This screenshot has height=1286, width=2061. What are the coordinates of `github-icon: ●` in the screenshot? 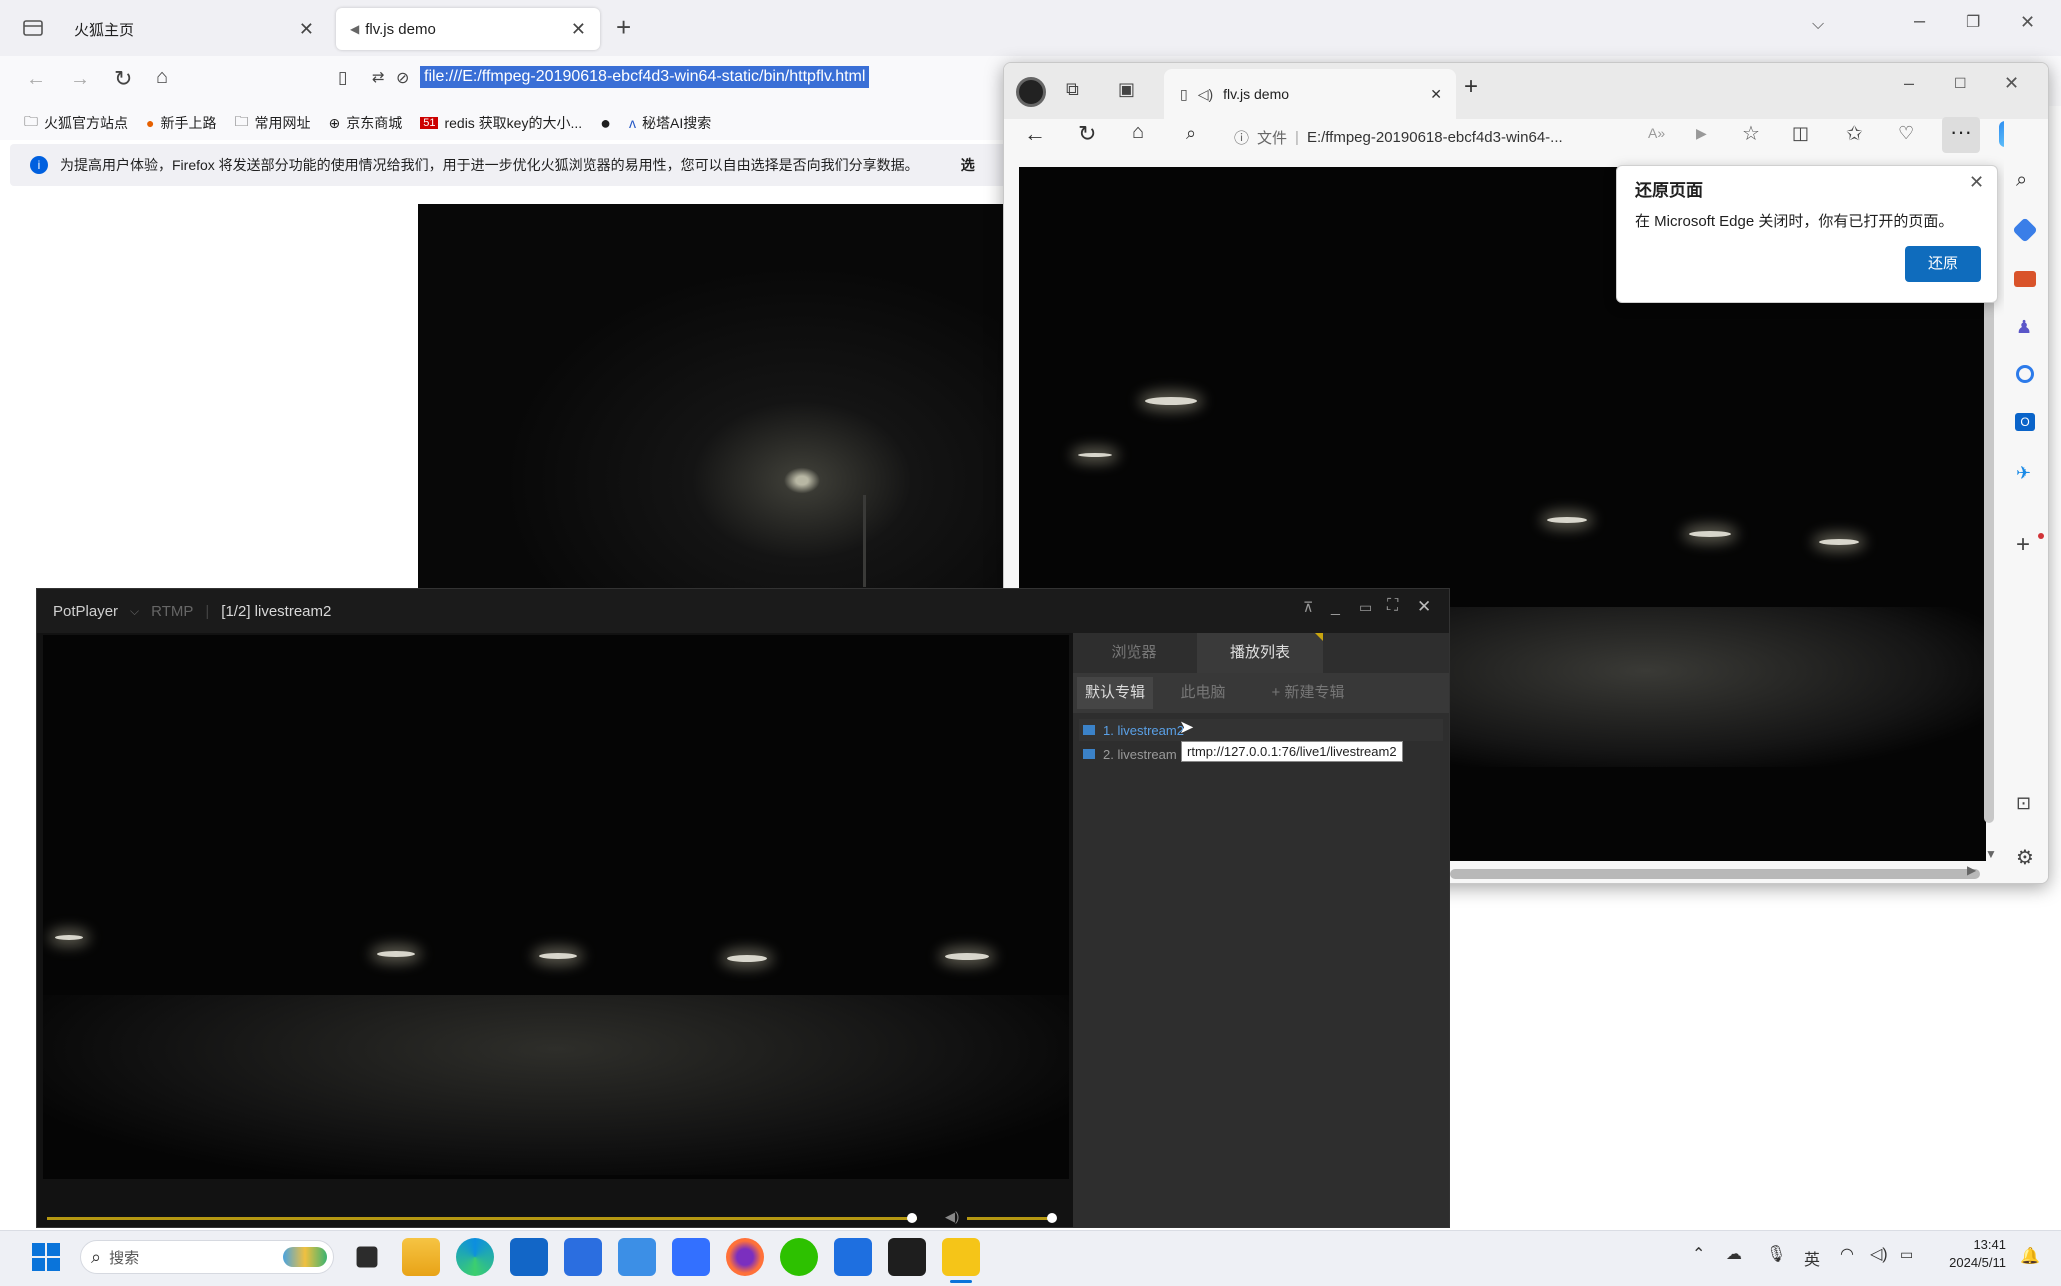 It's located at (605, 123).